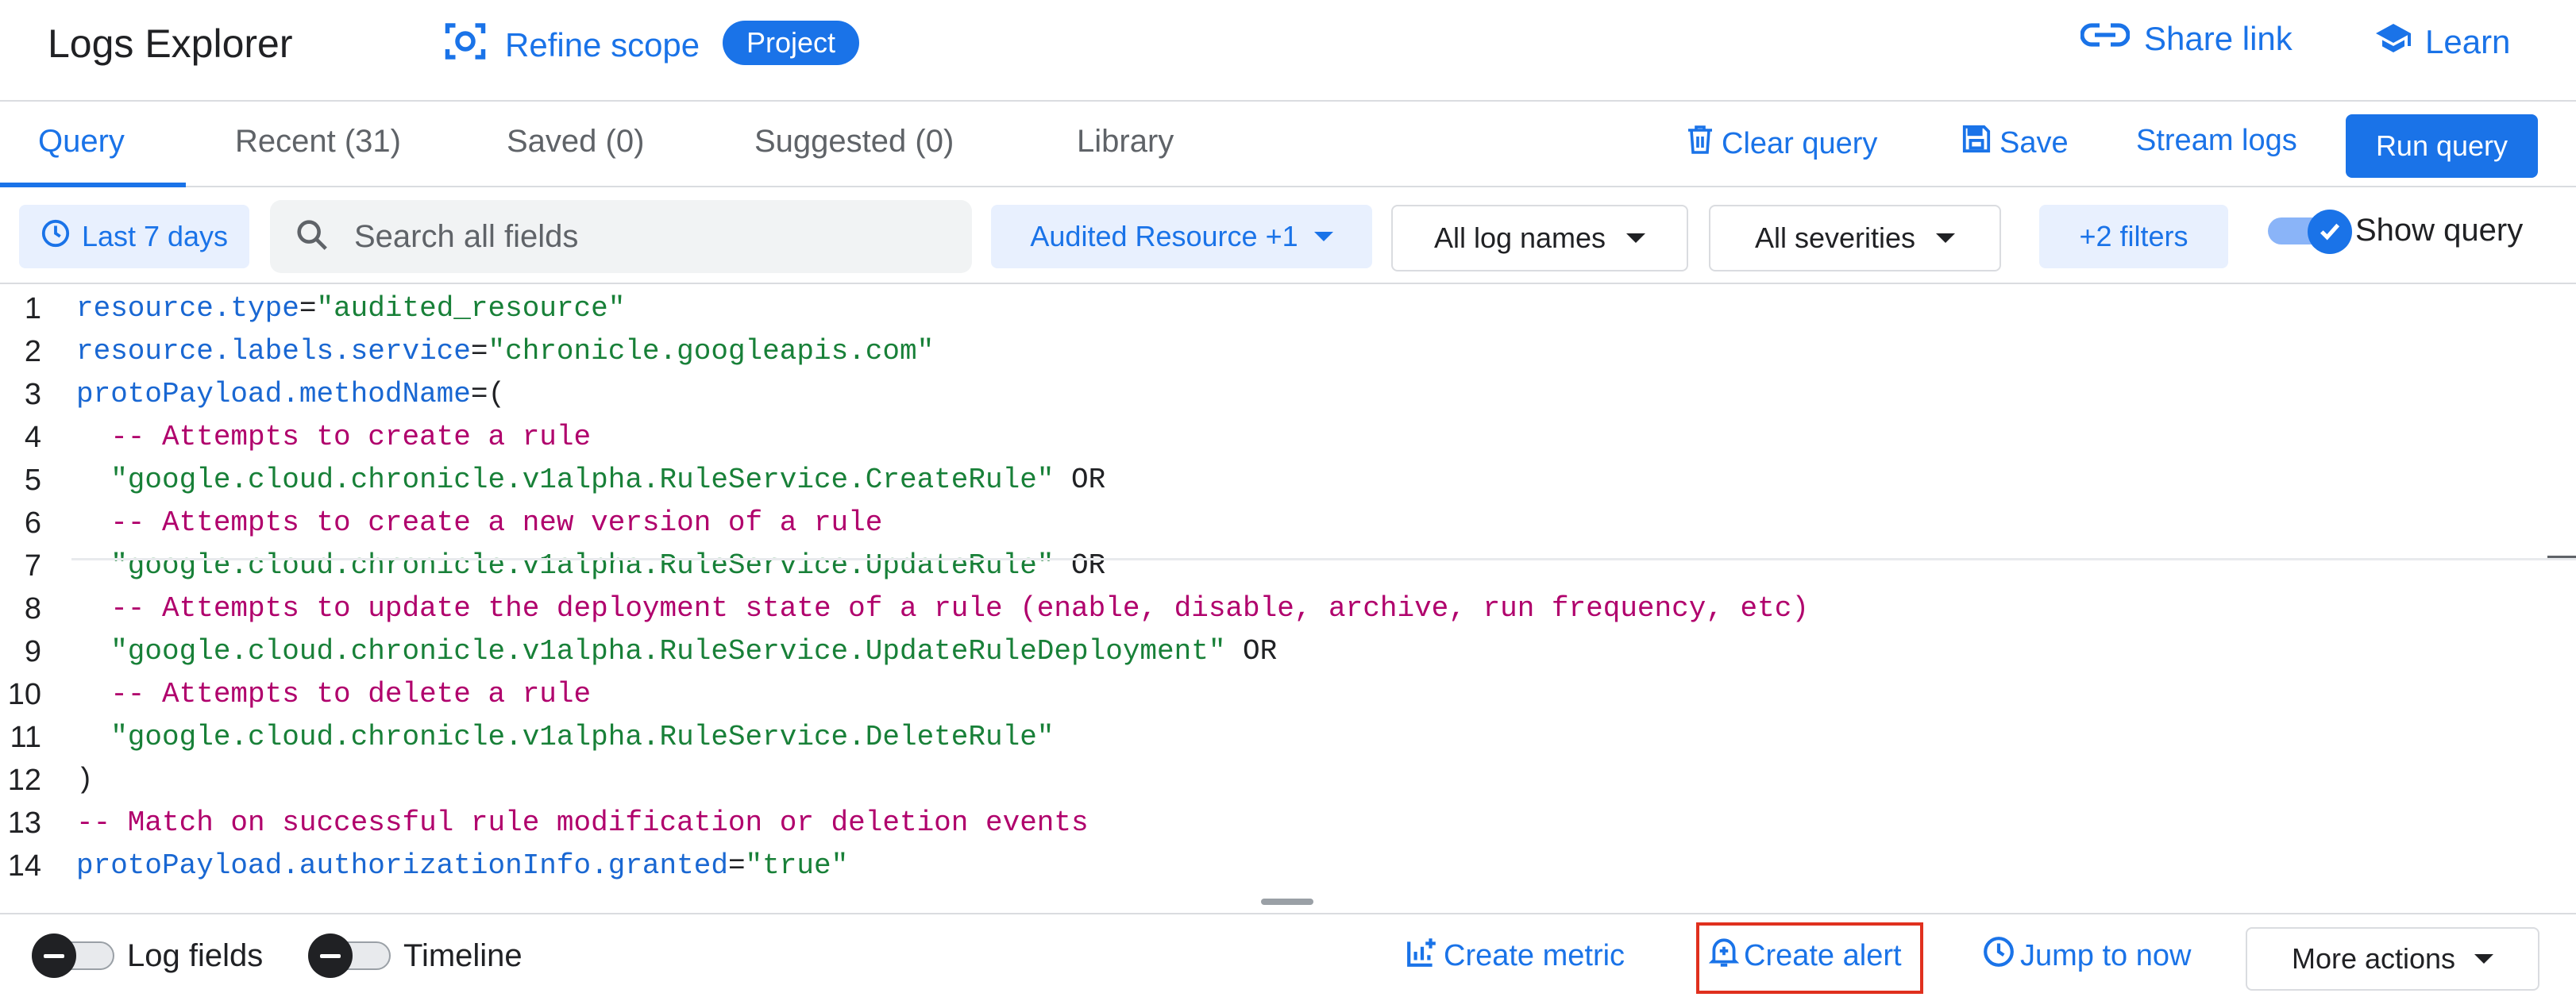 Image resolution: width=2576 pixels, height=997 pixels. I want to click on save-button: Save, so click(2015, 143).